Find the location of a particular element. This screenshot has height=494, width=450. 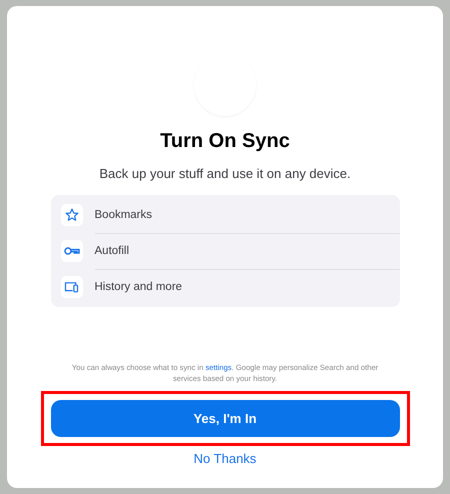

key-icon is located at coordinates (72, 251).